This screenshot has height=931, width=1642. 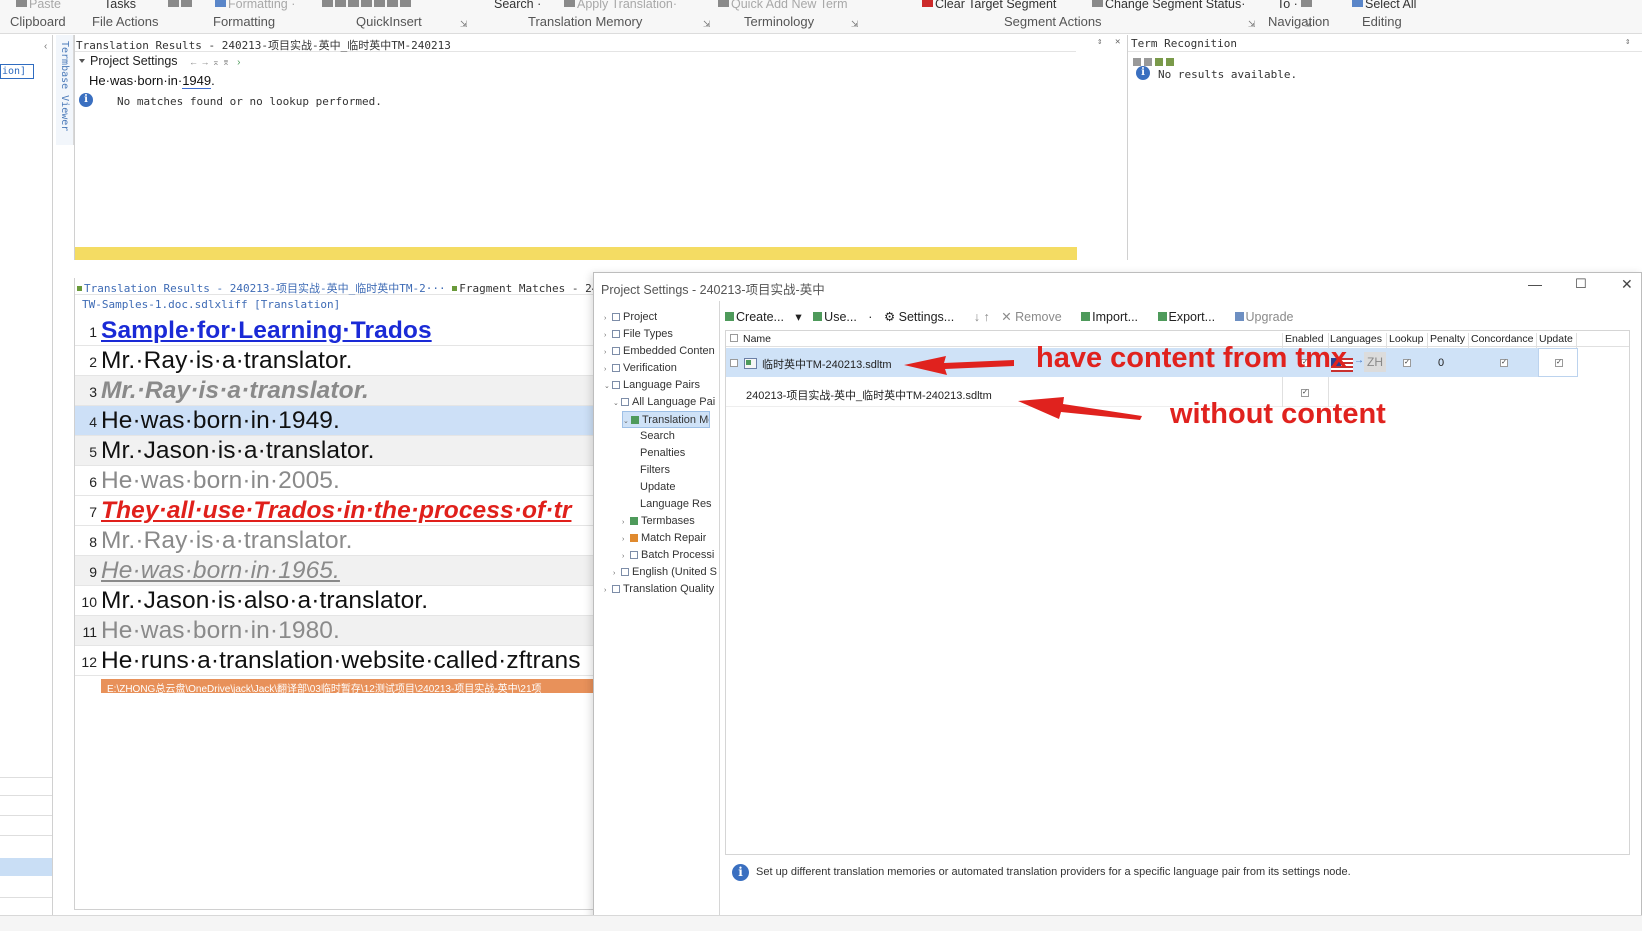 I want to click on project-settings-row: Project Settings ← → ⌅ ⌆ ›, so click(x=575, y=61).